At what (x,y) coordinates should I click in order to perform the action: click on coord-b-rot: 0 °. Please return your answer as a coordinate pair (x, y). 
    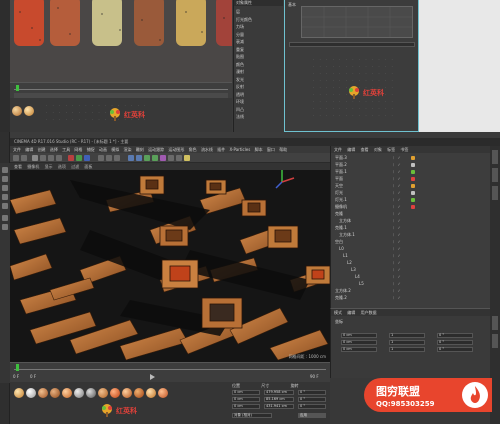
    Looking at the image, I should click on (312, 406).